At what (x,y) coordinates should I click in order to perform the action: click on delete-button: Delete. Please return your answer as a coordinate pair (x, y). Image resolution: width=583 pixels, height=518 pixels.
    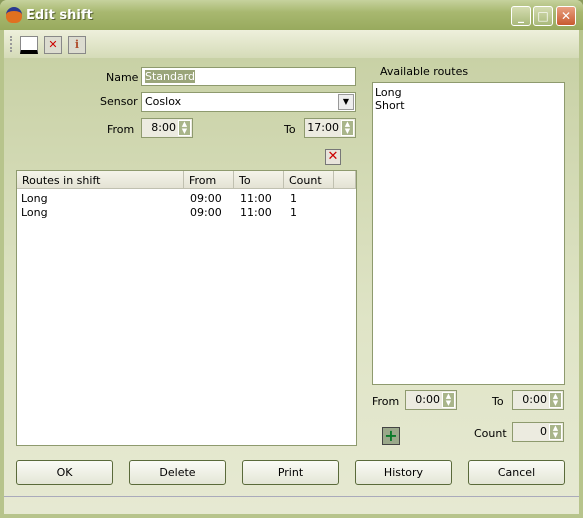
    Looking at the image, I should click on (177, 472).